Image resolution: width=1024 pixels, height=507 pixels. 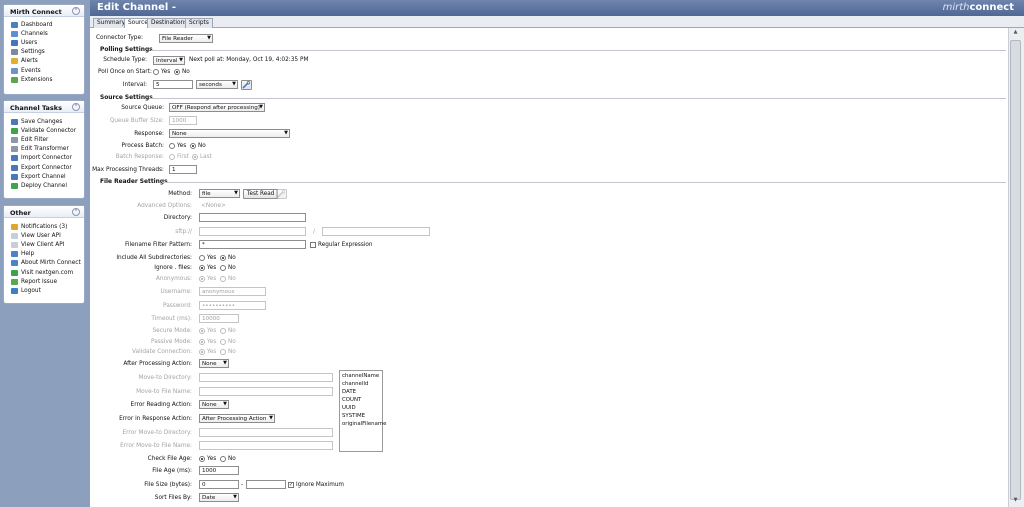 What do you see at coordinates (214, 404) in the screenshot?
I see `error-reading-select: None ▼` at bounding box center [214, 404].